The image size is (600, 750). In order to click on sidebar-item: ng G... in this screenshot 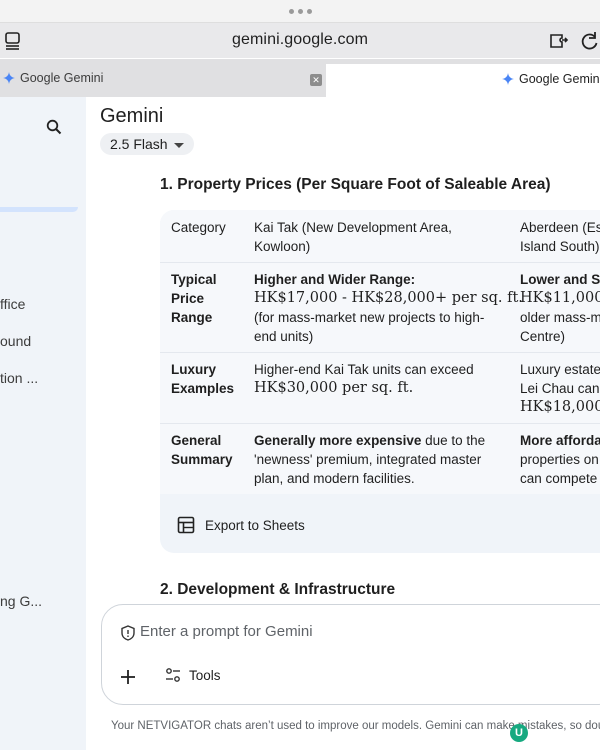, I will do `click(21, 601)`.